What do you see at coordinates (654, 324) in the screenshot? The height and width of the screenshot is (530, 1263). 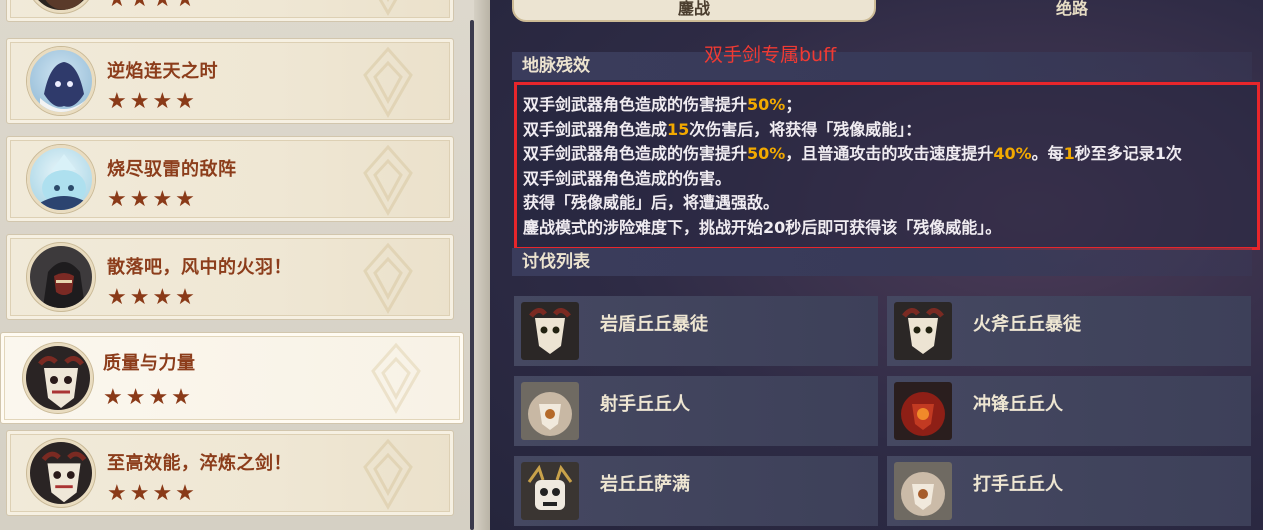 I see `enemy-name: 岩盾丘丘暴徒` at bounding box center [654, 324].